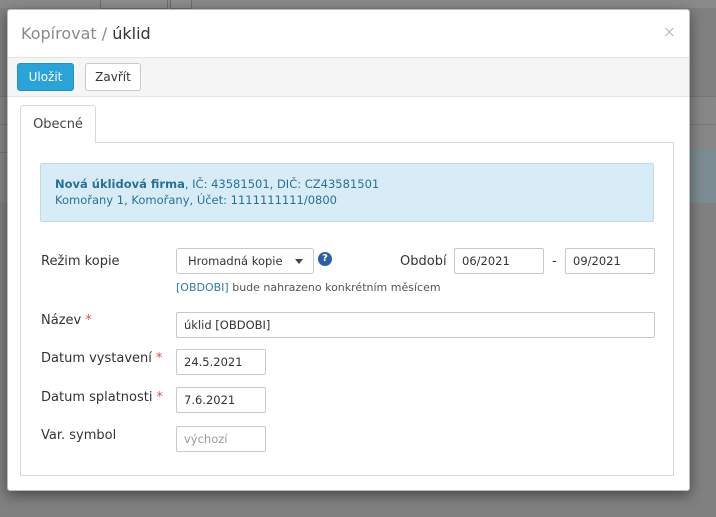  Describe the element at coordinates (113, 77) in the screenshot. I see `close-button: Zavřít` at that location.